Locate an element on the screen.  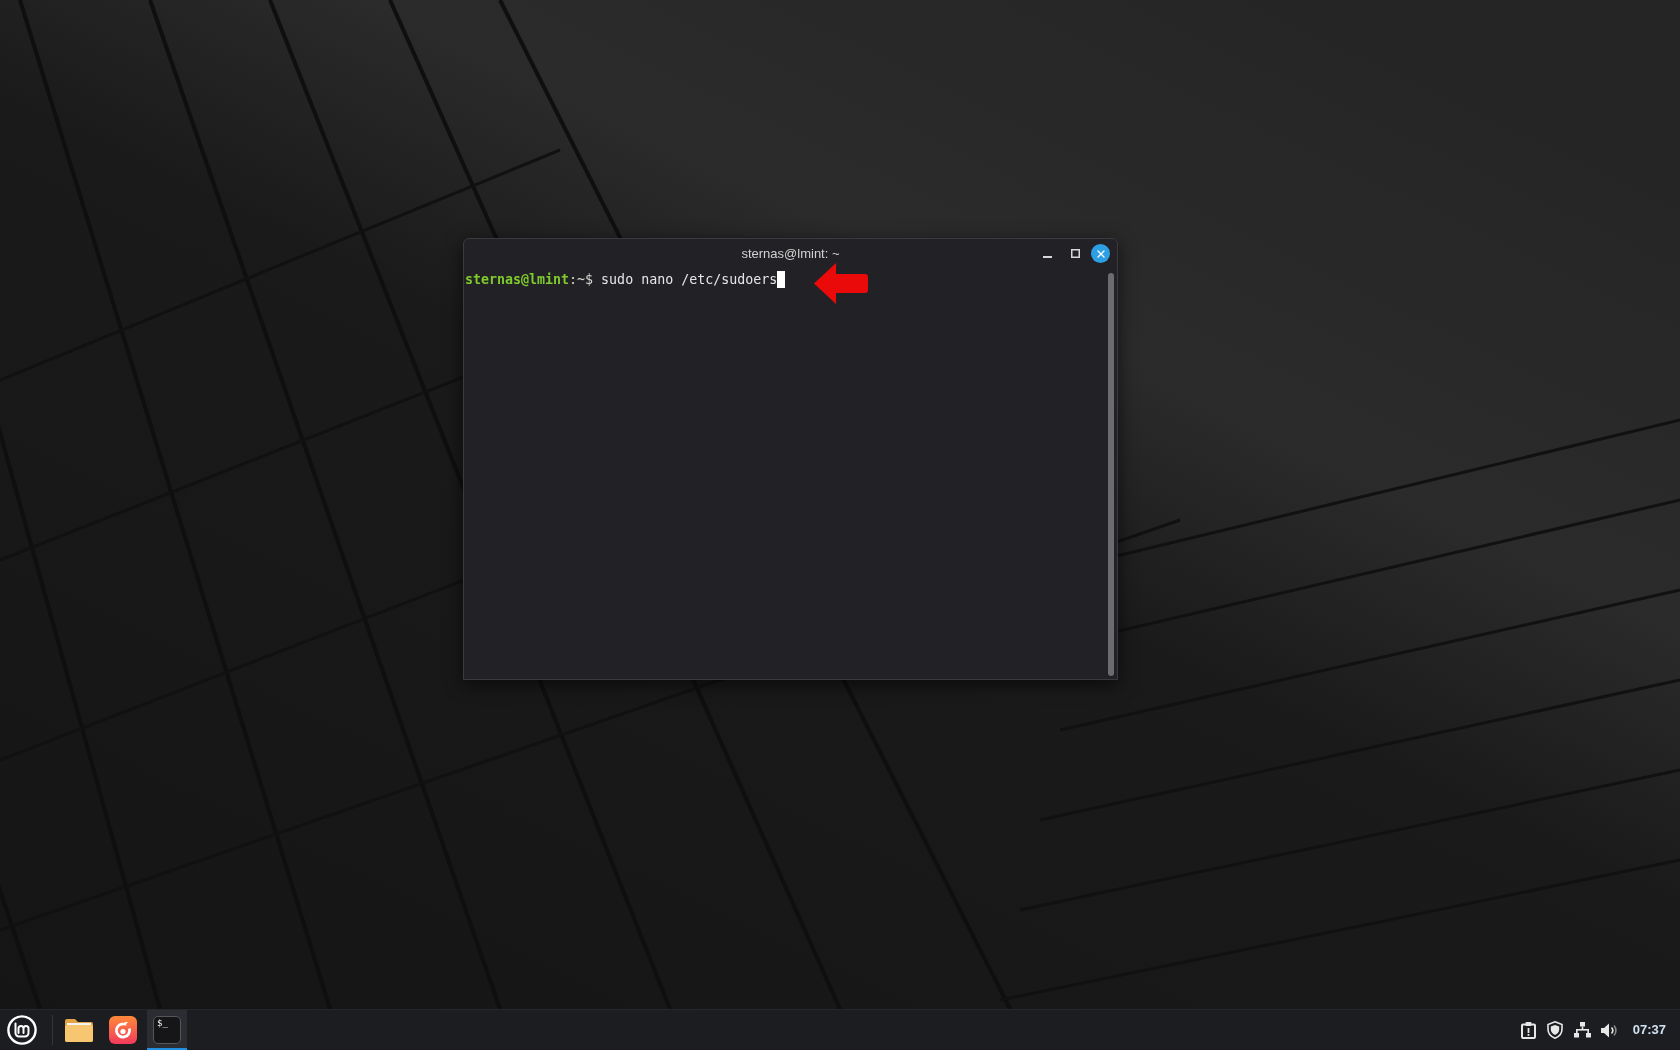
clock: 07:37 is located at coordinates (1649, 1030).